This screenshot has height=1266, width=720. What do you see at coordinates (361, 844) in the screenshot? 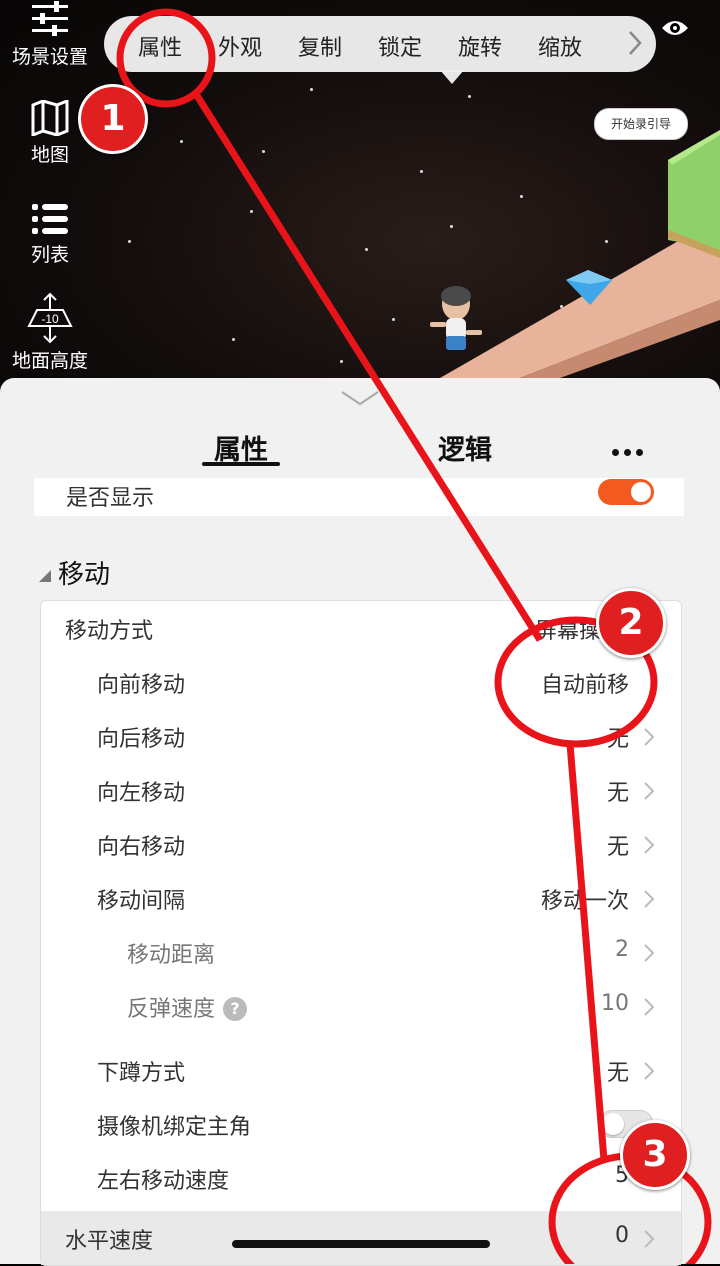
I see `row-right: 向右移动 无` at bounding box center [361, 844].